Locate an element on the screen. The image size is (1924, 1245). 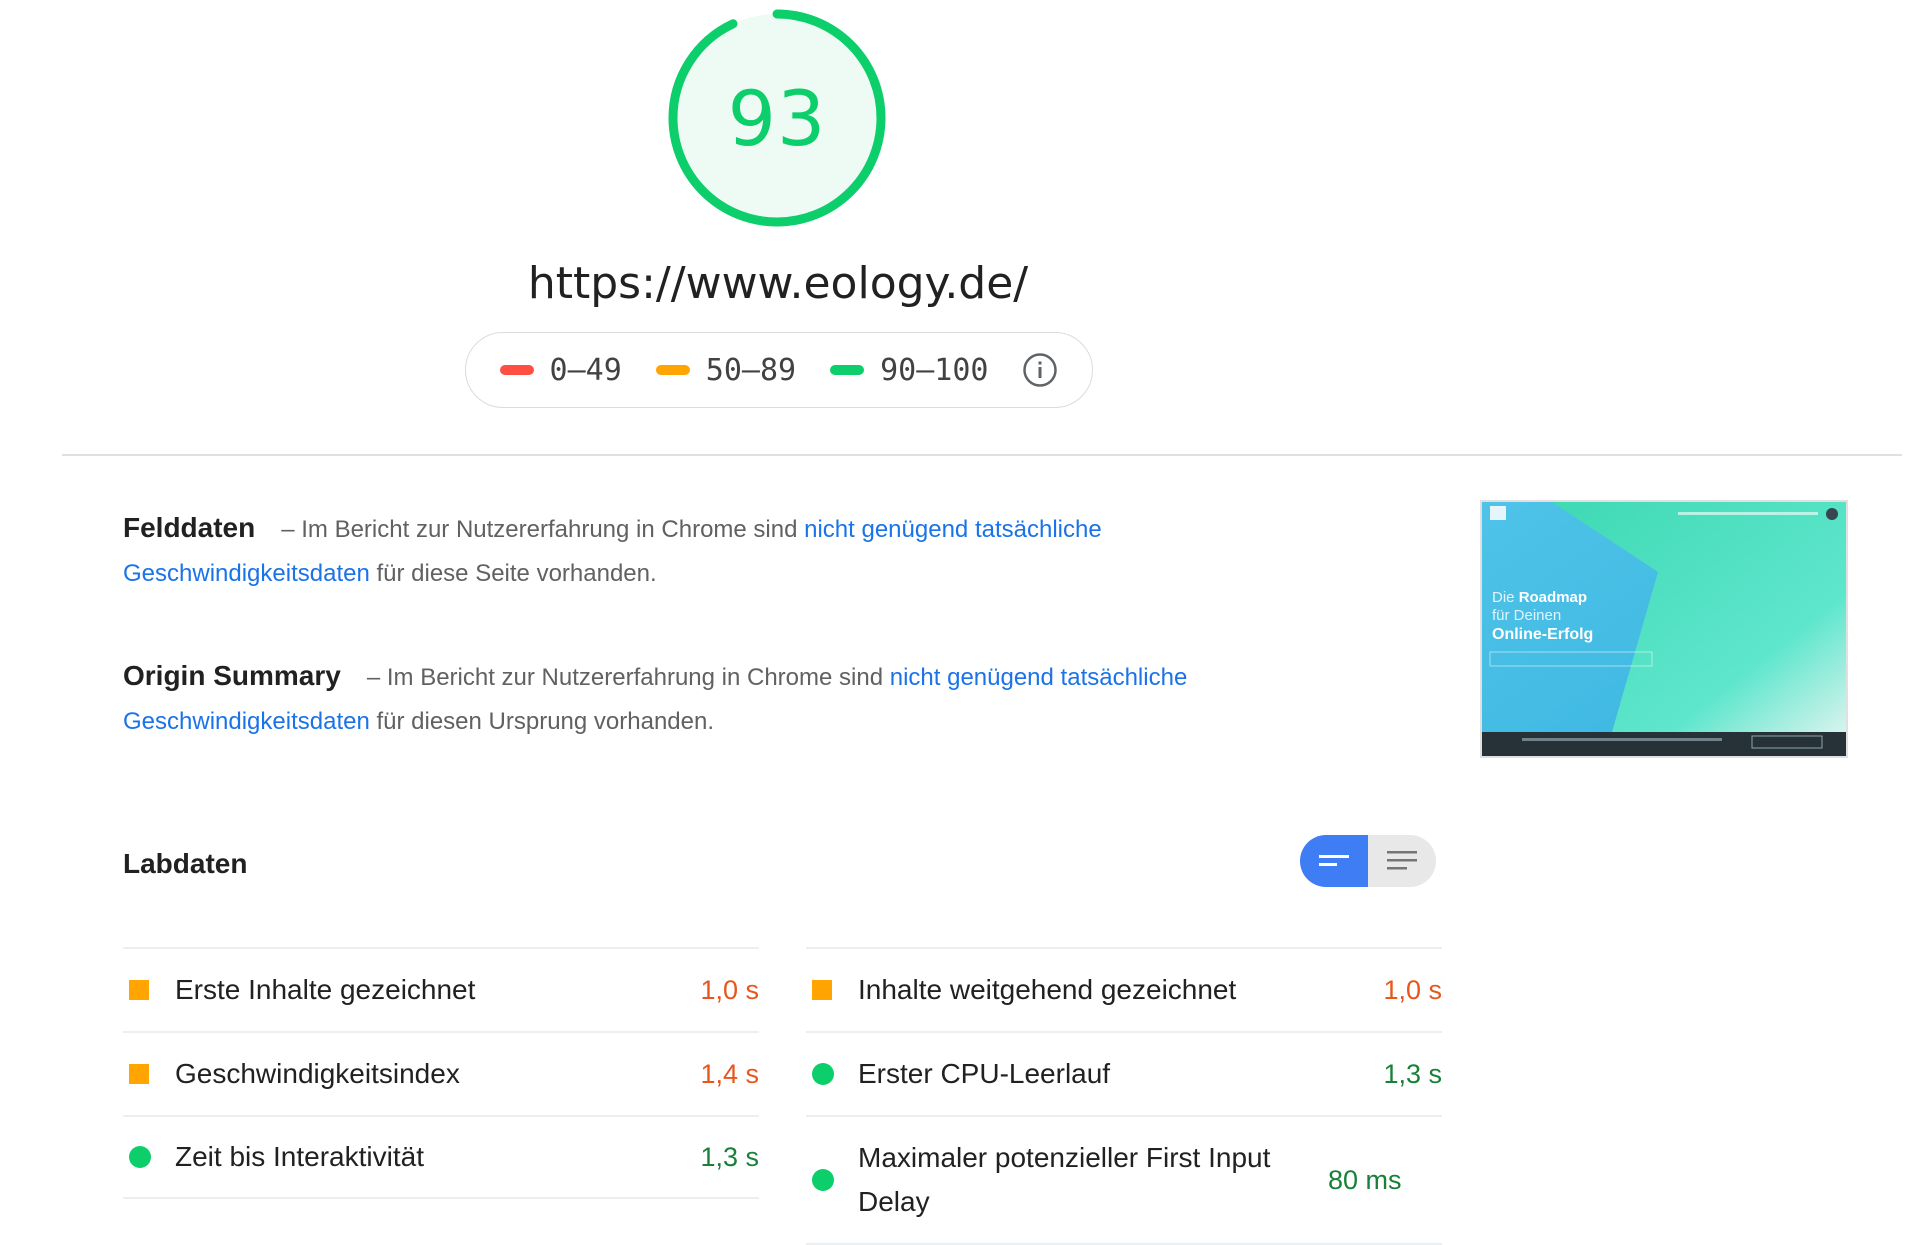
metric-row: Inhalte weitgehend gezeichnet 1,0 s is located at coordinates (1124, 989).